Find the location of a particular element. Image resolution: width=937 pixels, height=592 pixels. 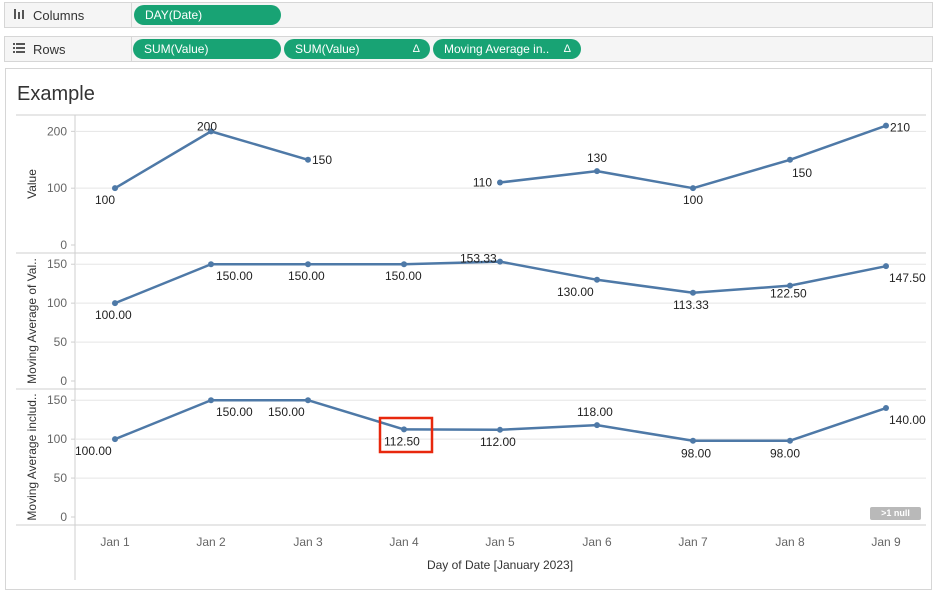

columns-shelf: Columns DAY(Date) is located at coordinates (468, 15).